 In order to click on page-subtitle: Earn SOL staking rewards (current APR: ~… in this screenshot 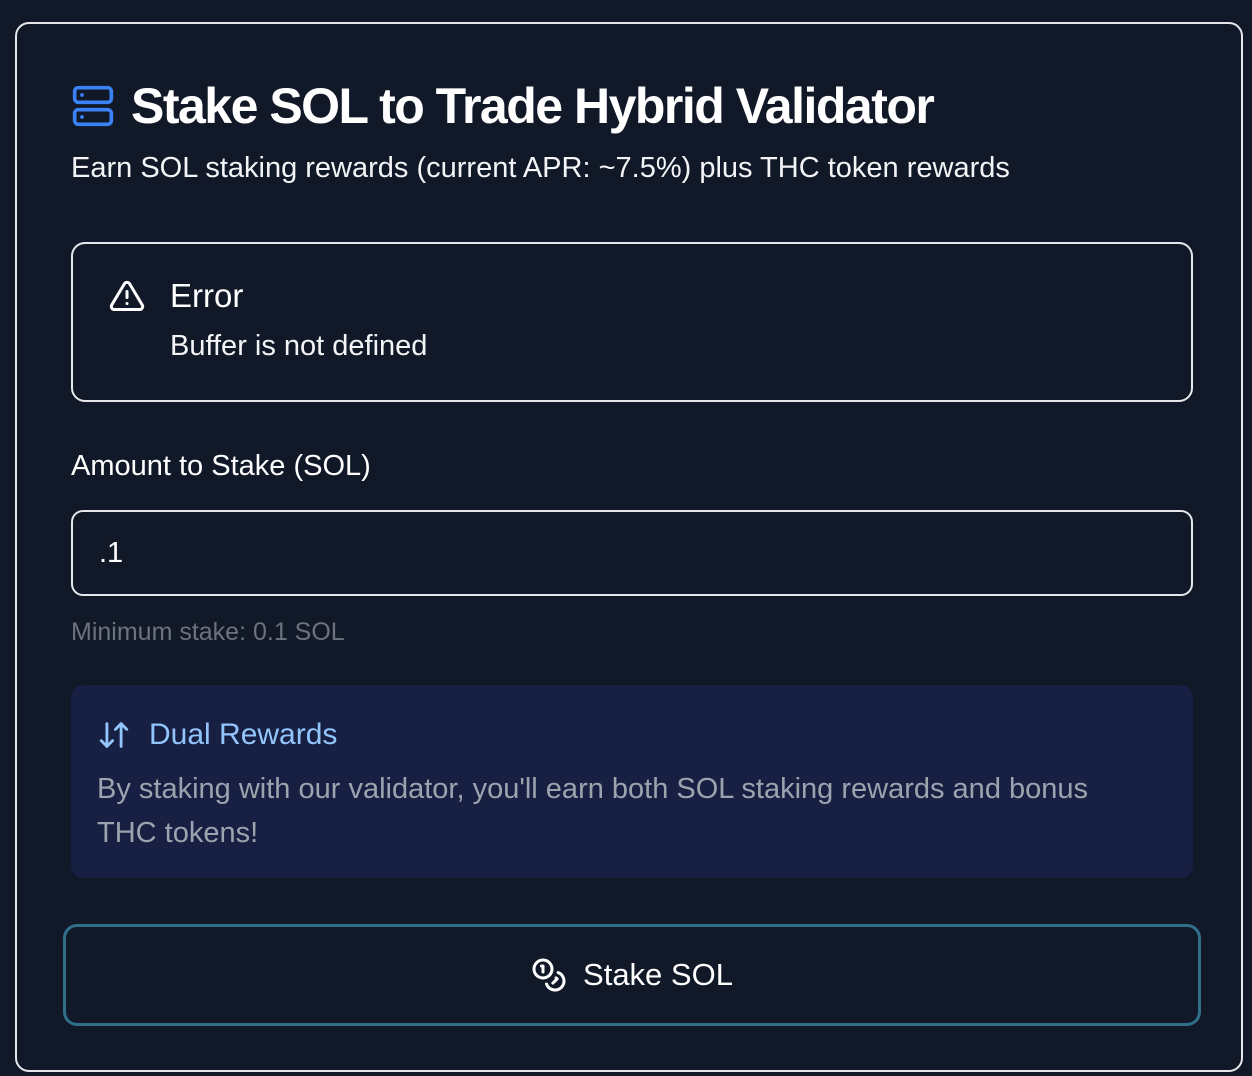, I will do `click(540, 168)`.